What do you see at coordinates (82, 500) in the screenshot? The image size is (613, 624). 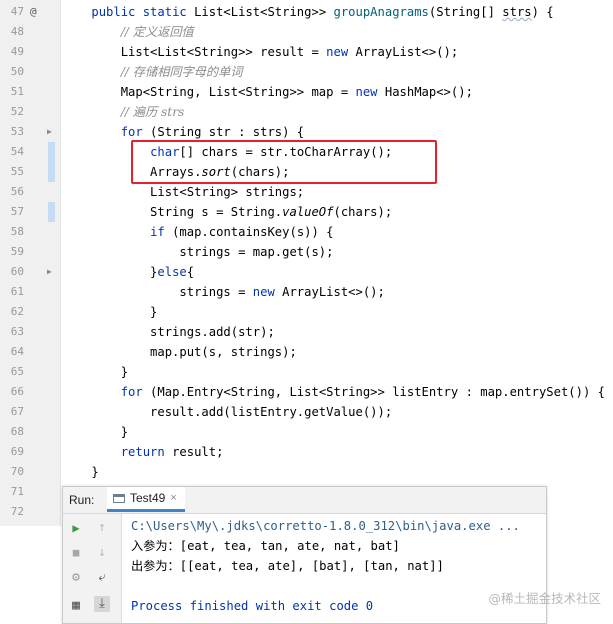 I see `run-label: Run:` at bounding box center [82, 500].